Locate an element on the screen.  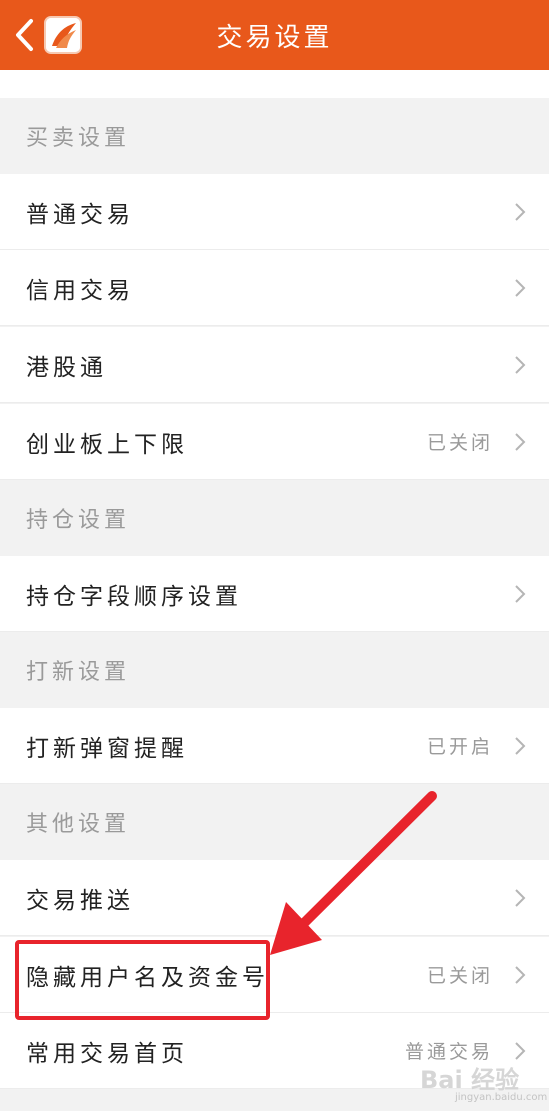
row-label: 常用交易首页 is located at coordinates (107, 1053).